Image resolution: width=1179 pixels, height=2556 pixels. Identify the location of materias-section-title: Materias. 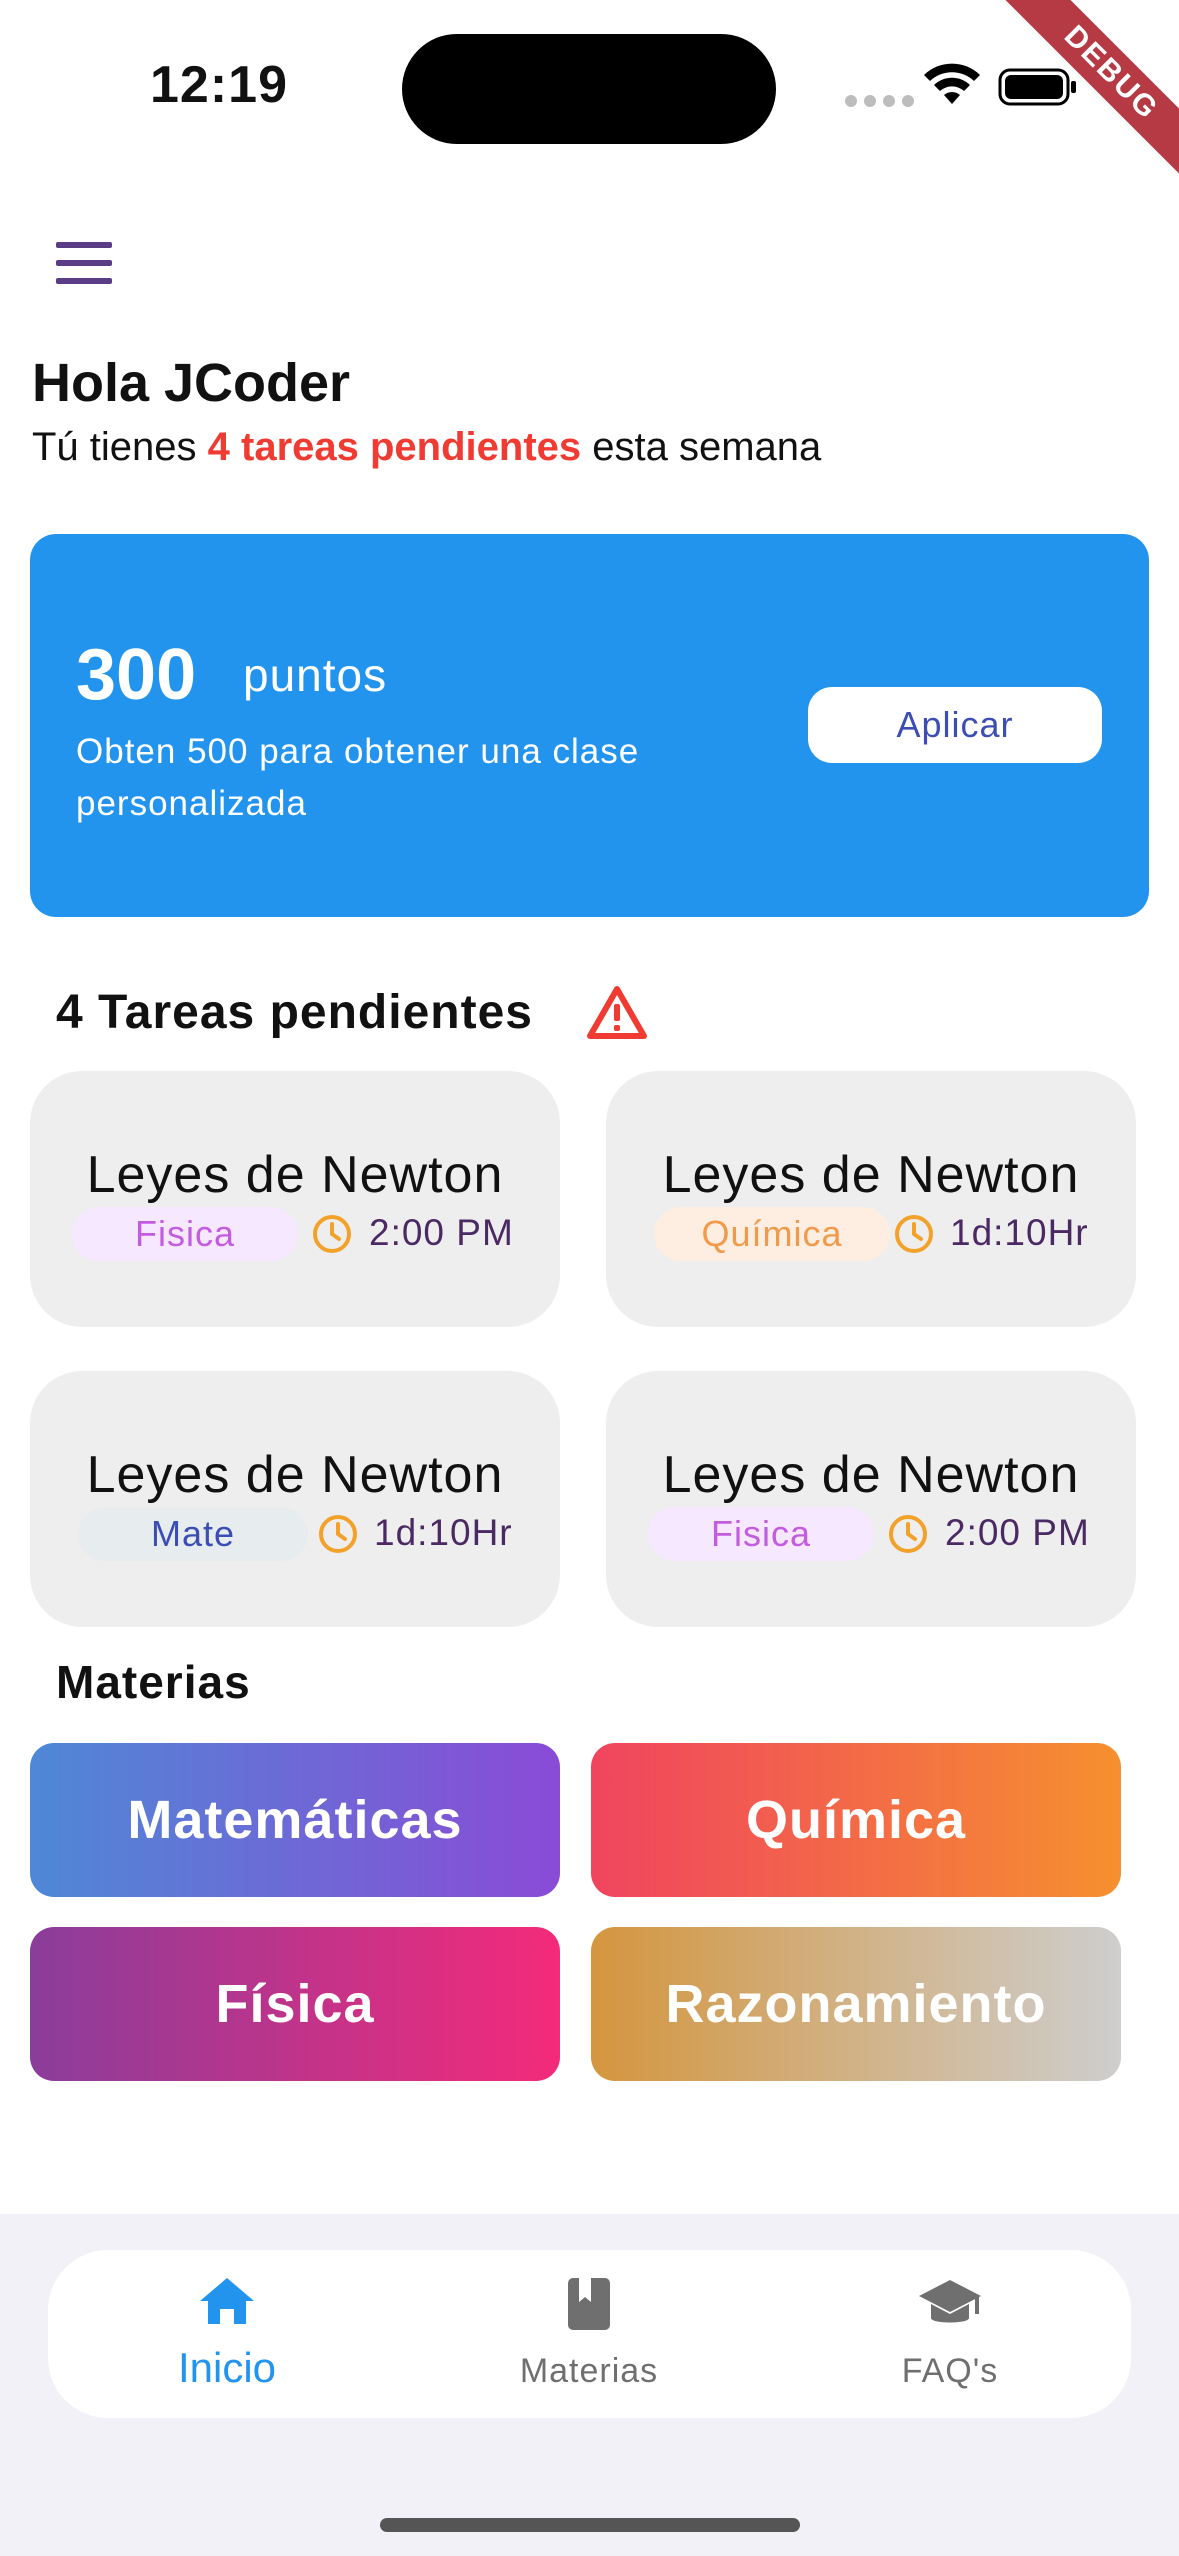
(153, 1682).